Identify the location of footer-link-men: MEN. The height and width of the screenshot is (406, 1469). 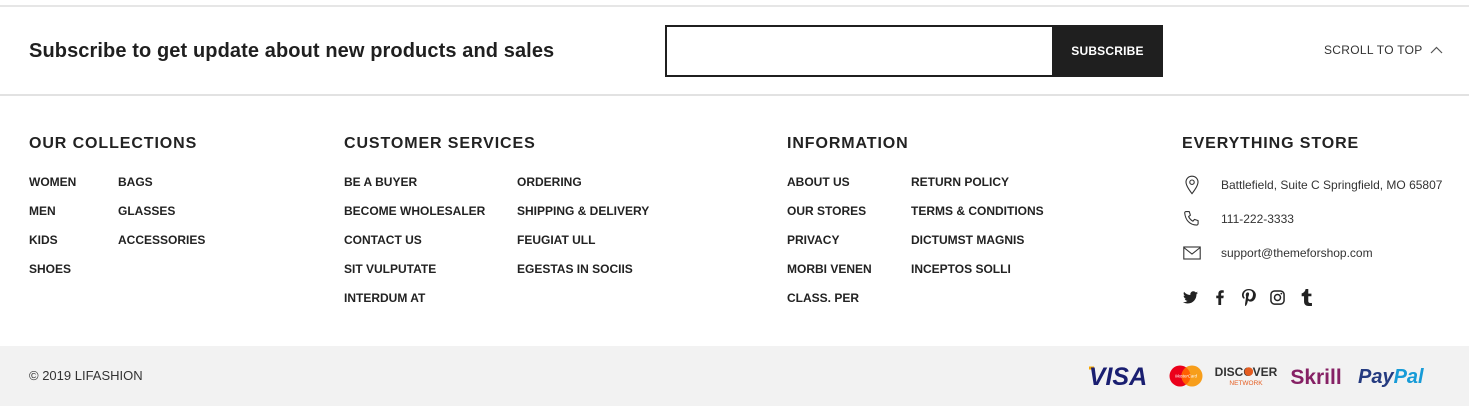
(52, 218).